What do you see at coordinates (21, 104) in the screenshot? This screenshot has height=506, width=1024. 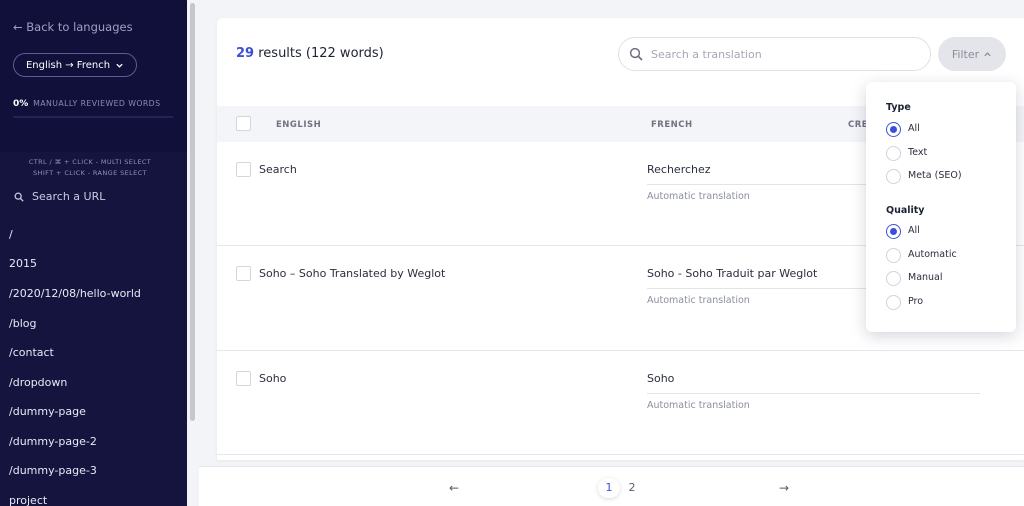 I see `reviewed-percent: 0%` at bounding box center [21, 104].